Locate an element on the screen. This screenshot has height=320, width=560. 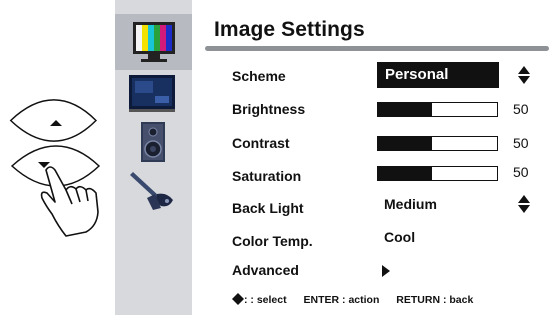
settings-sidebar is located at coordinates (153, 157).